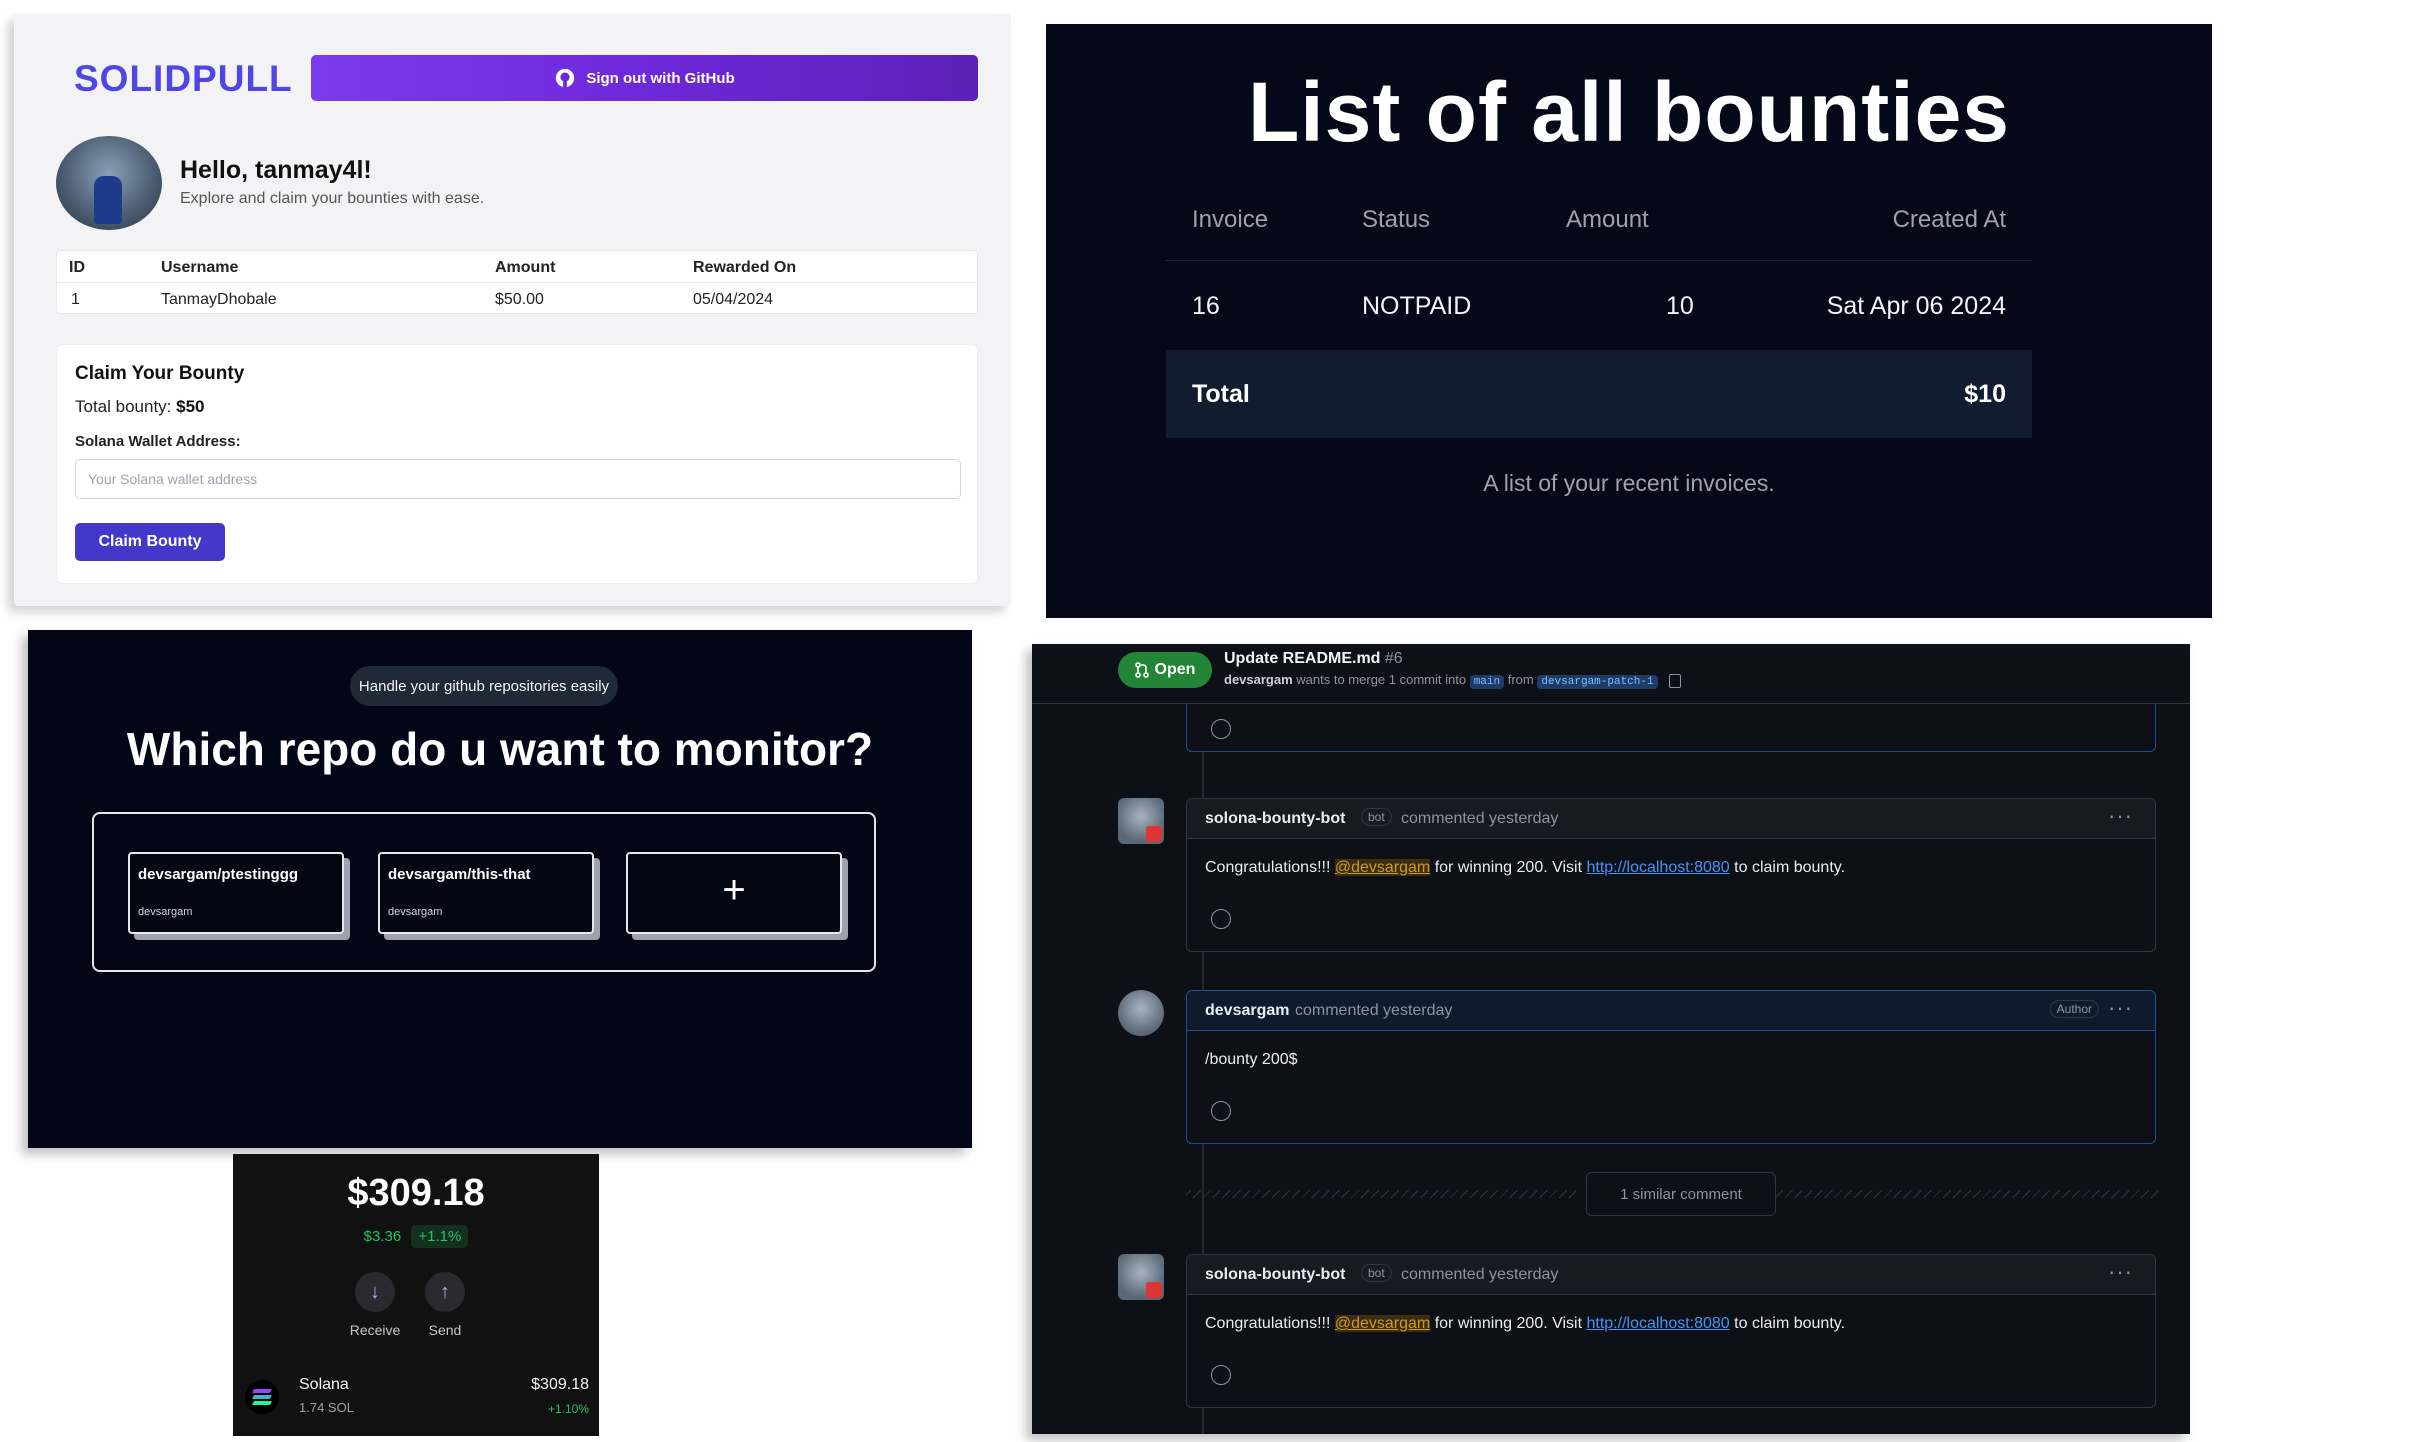 The image size is (2432, 1442). Describe the element at coordinates (1681, 1194) in the screenshot. I see `similar-comment-button: 1 similar comment` at that location.